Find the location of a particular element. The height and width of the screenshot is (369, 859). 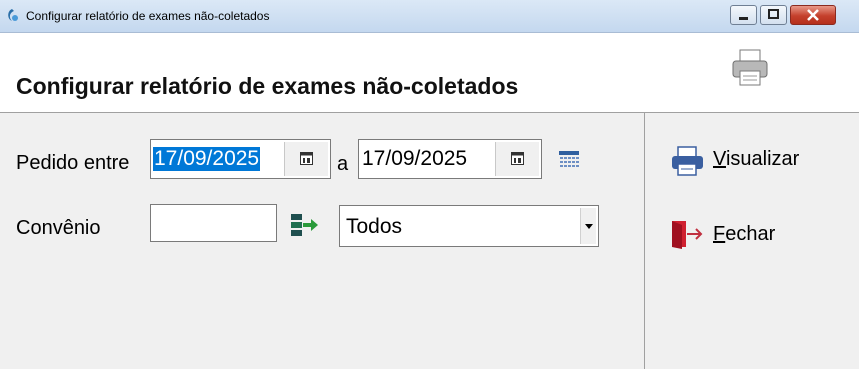

date-from-value: 17/09/2025 is located at coordinates (207, 159).